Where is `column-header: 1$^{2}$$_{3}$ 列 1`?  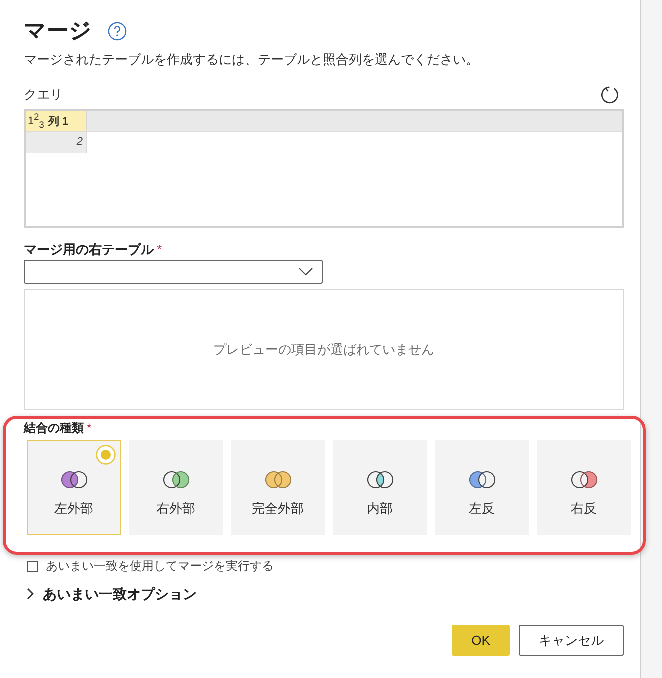 column-header: 1$^{2}$$_{3}$ 列 1 is located at coordinates (56, 121).